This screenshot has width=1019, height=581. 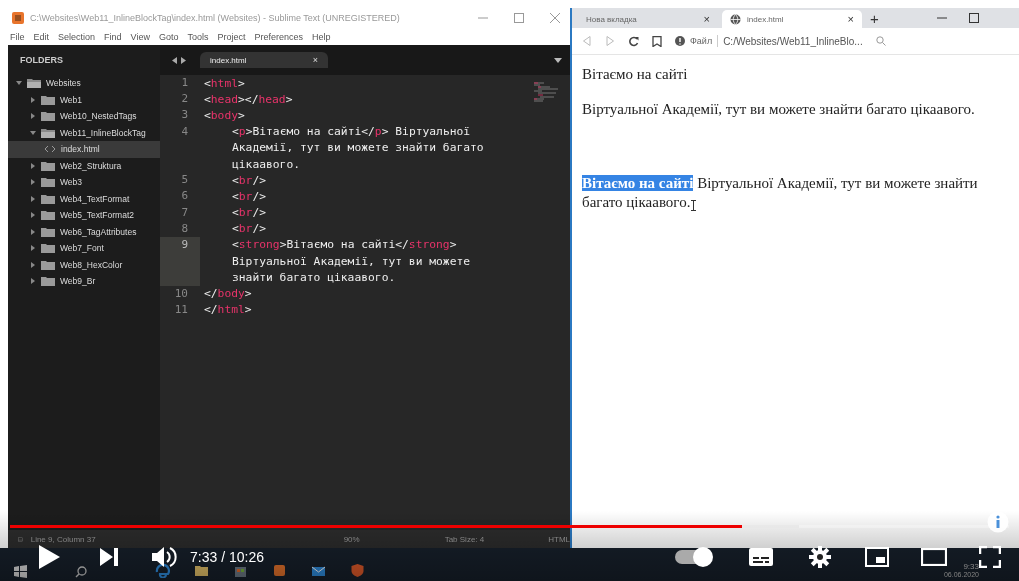 I want to click on line-number: 6, so click(x=184, y=196).